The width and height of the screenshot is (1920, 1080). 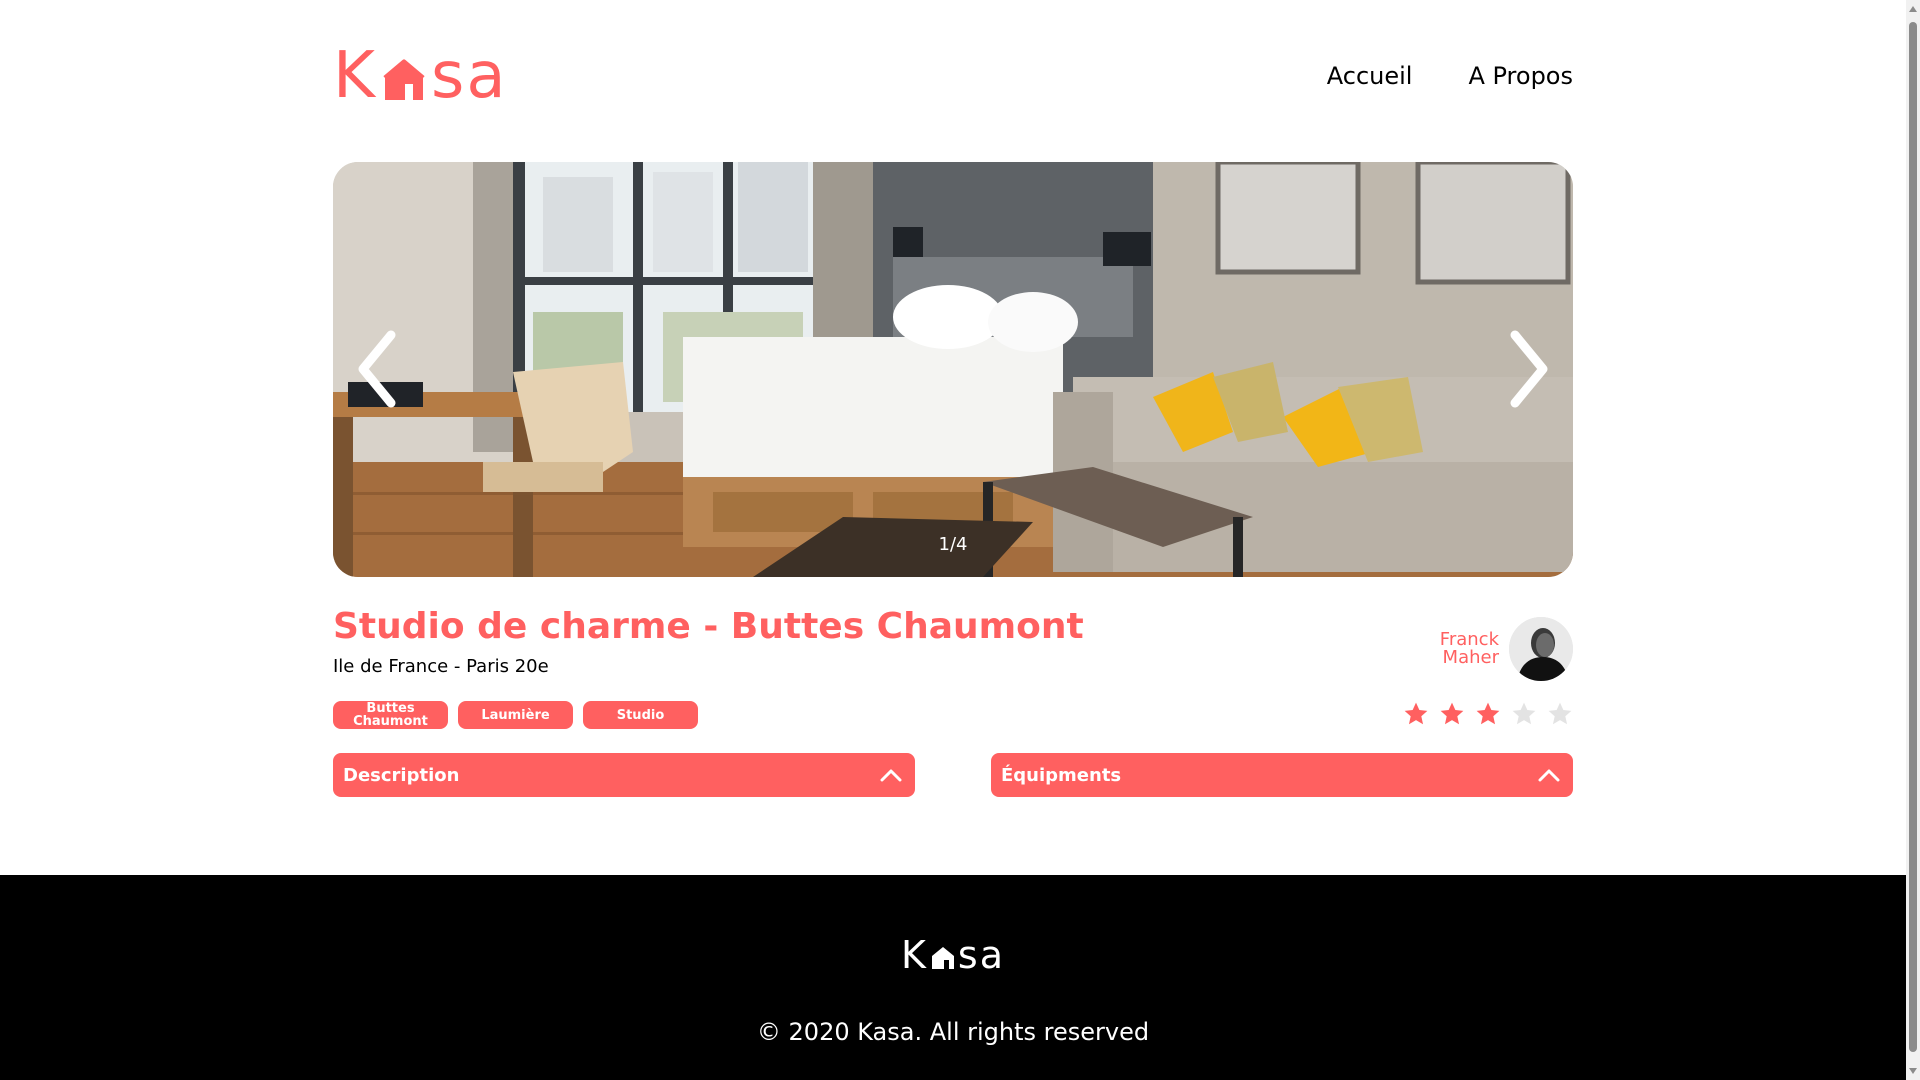 What do you see at coordinates (640, 715) in the screenshot?
I see `tag: Studio` at bounding box center [640, 715].